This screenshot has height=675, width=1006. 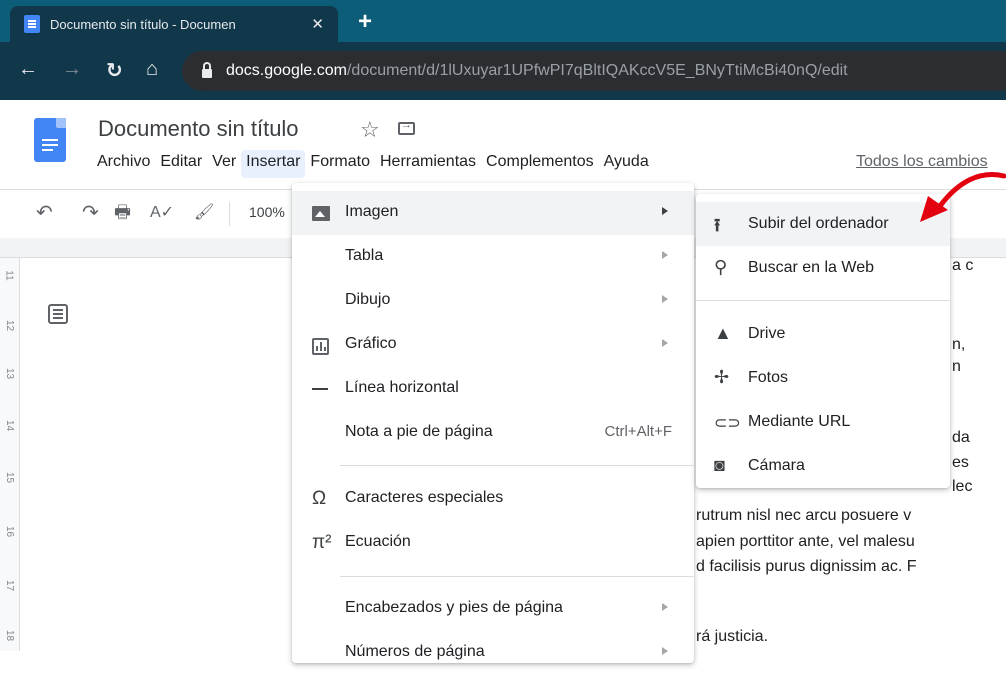 I want to click on star-icon: ☆, so click(x=370, y=130).